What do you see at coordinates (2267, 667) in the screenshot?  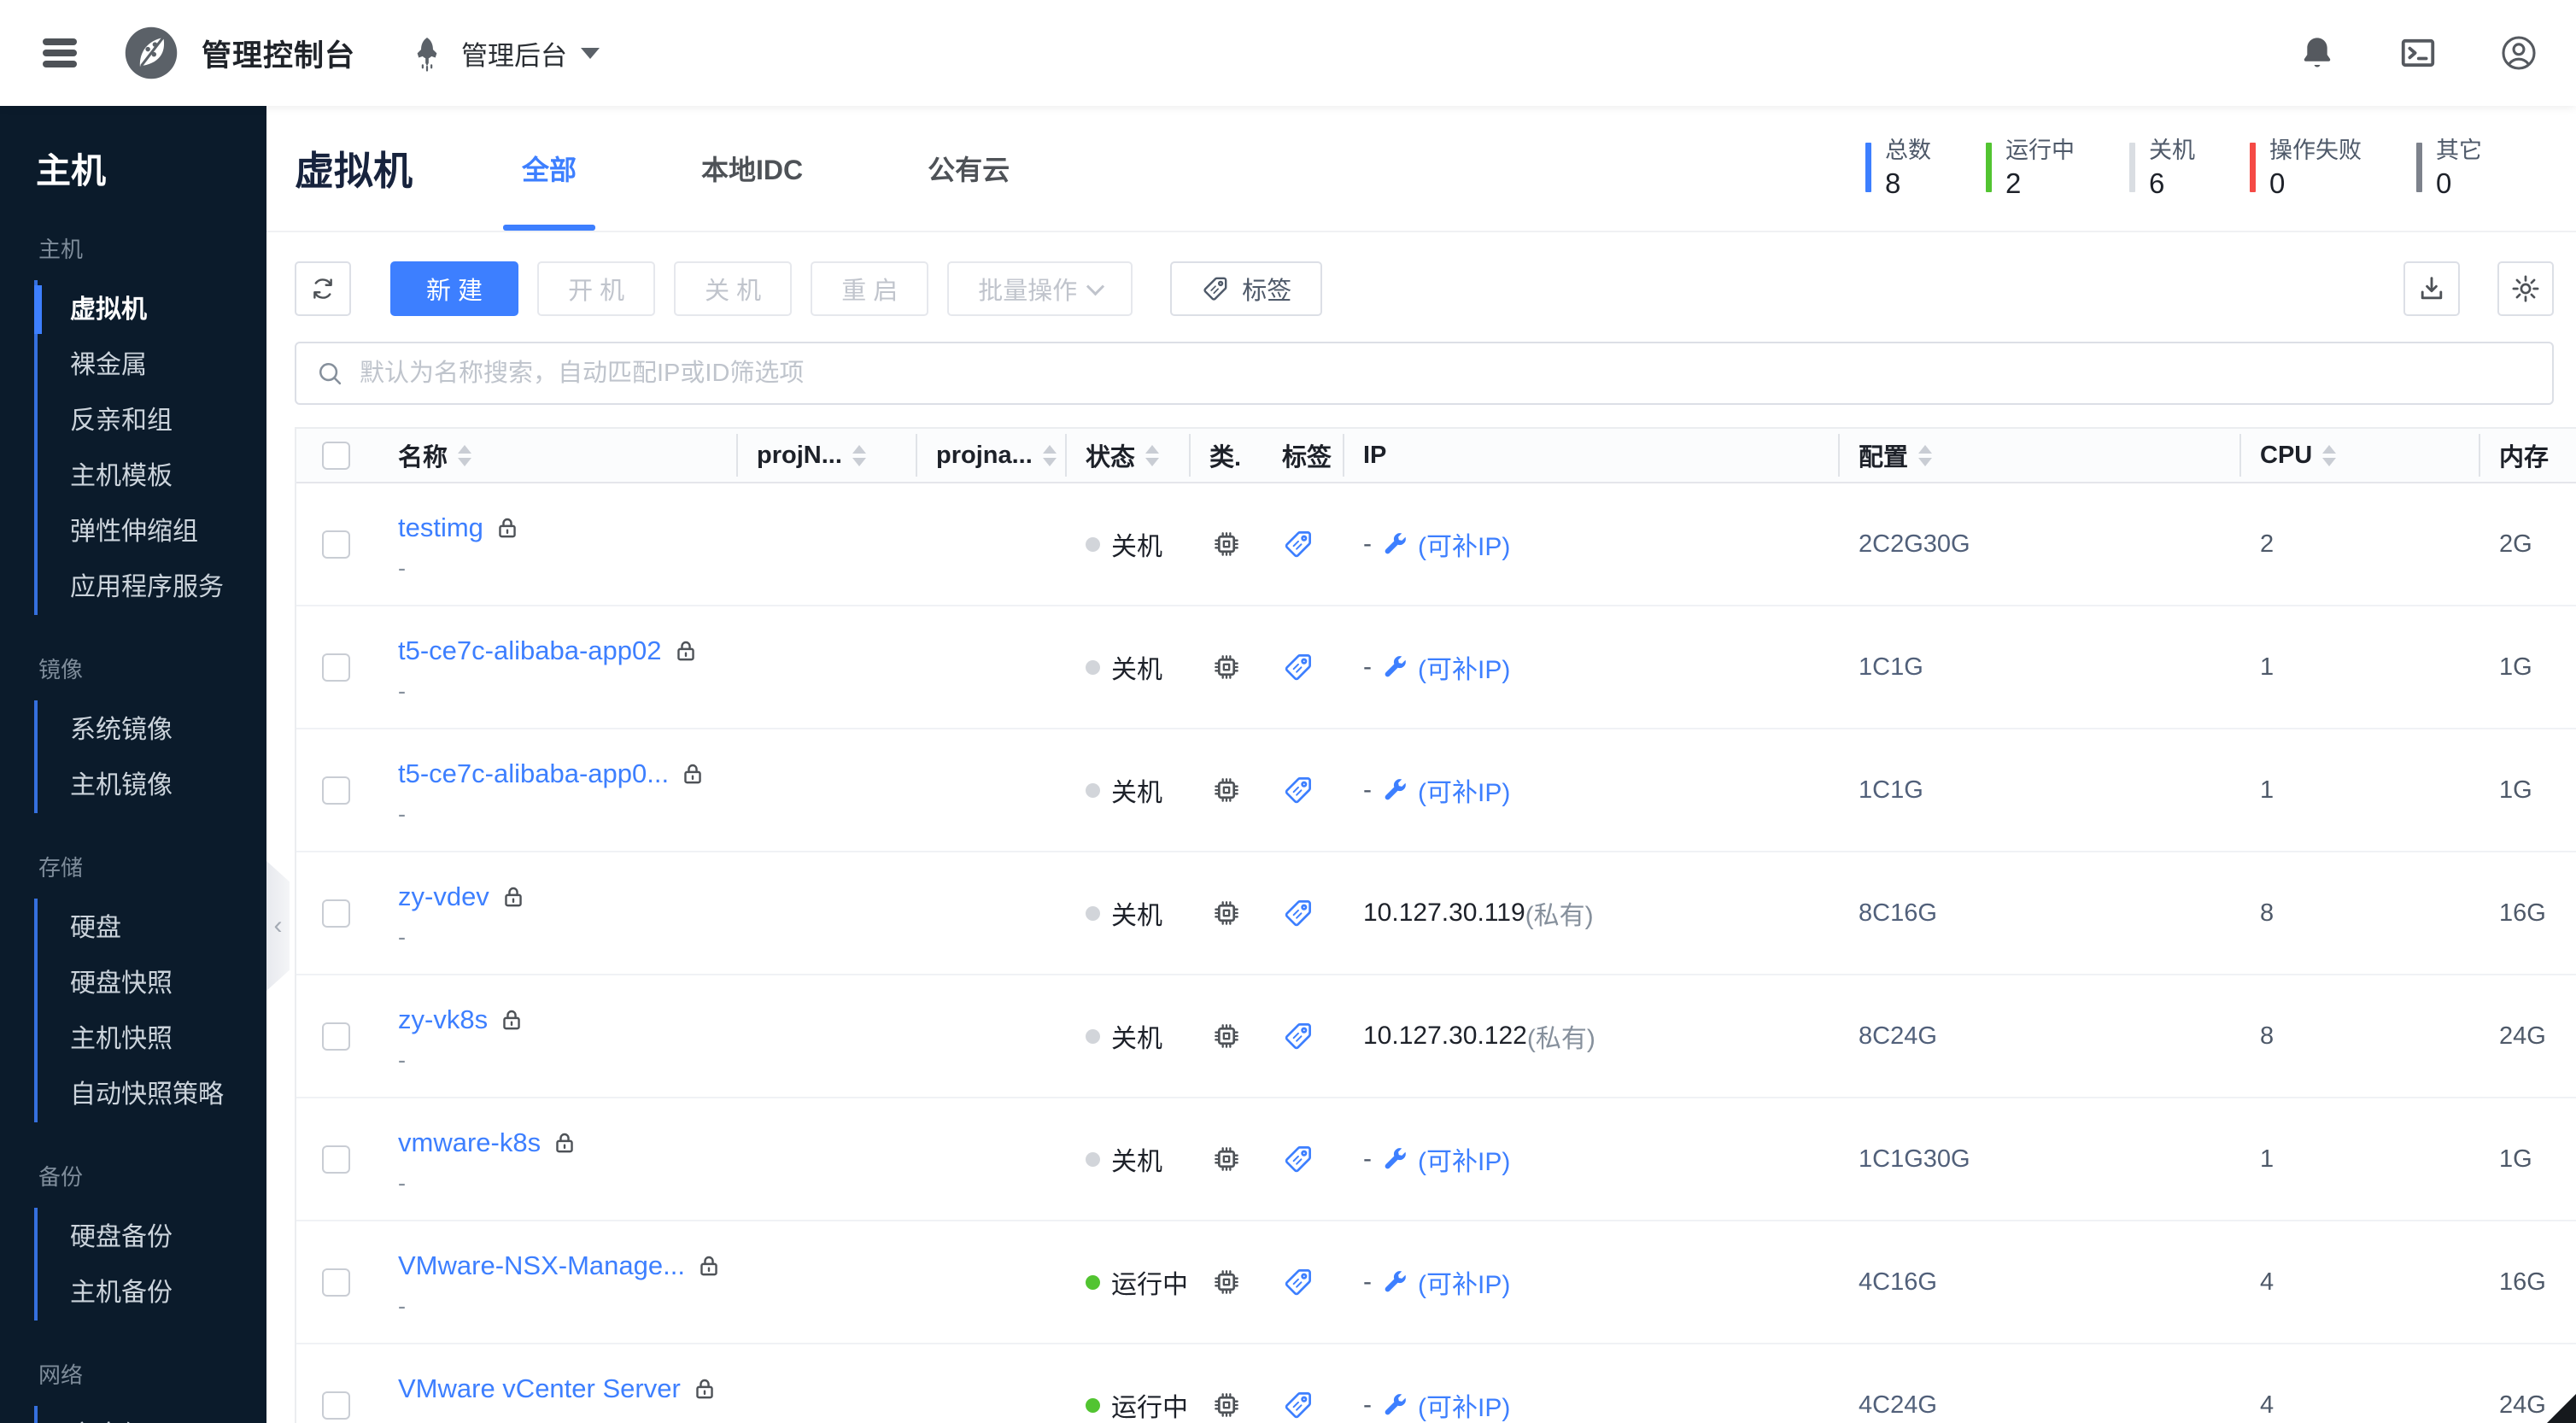 I see `cpu-cell: 1` at bounding box center [2267, 667].